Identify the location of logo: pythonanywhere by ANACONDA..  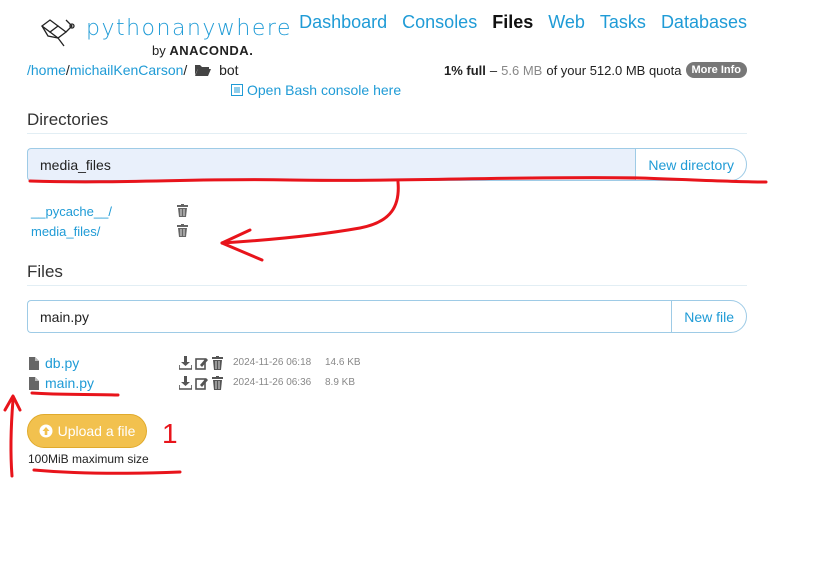
(164, 38).